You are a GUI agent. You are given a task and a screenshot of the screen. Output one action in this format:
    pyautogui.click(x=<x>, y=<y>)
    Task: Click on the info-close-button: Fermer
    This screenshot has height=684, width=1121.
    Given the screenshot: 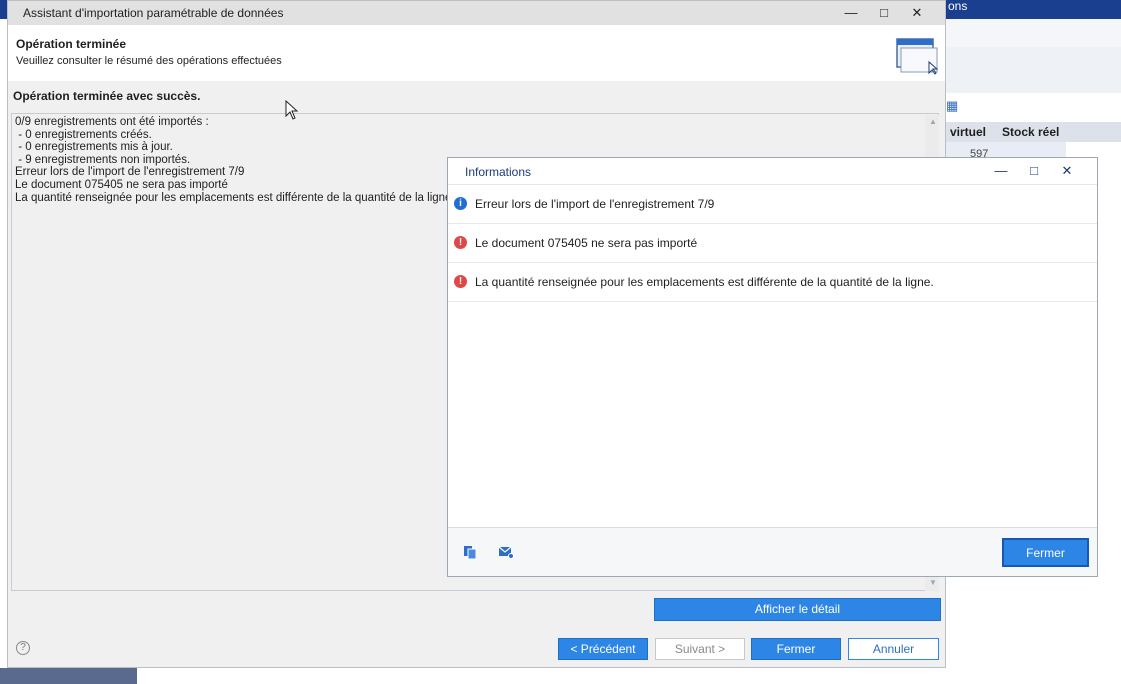 What is the action you would take?
    pyautogui.click(x=1045, y=552)
    